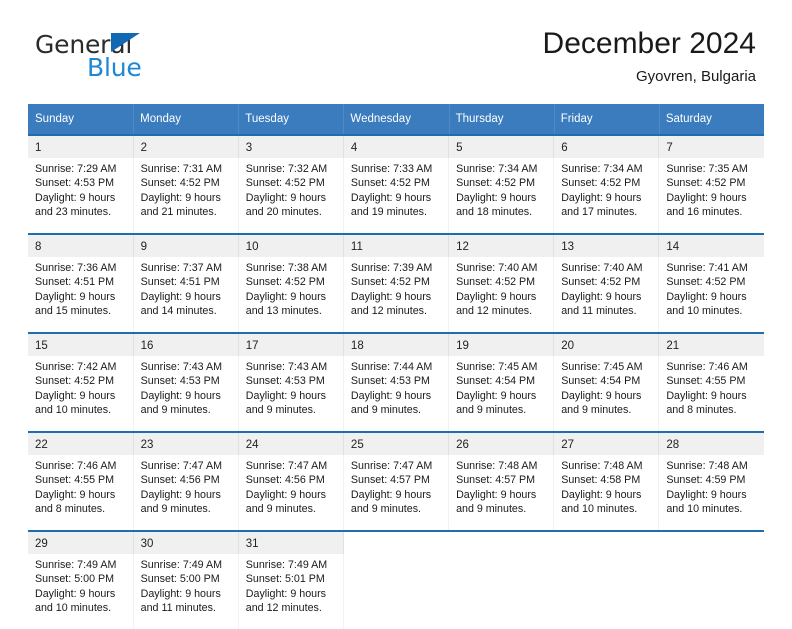  What do you see at coordinates (706, 480) in the screenshot?
I see `sunset-text: Sunset: 4:59 PM` at bounding box center [706, 480].